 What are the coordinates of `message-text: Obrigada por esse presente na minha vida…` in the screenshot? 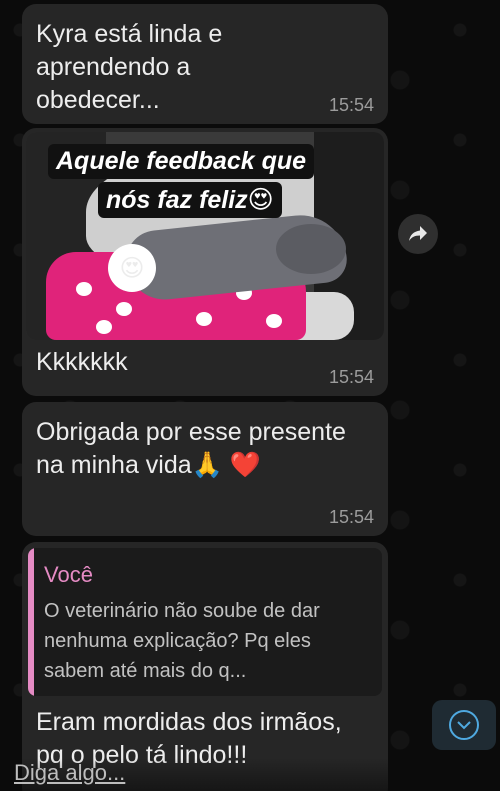 It's located at (191, 448).